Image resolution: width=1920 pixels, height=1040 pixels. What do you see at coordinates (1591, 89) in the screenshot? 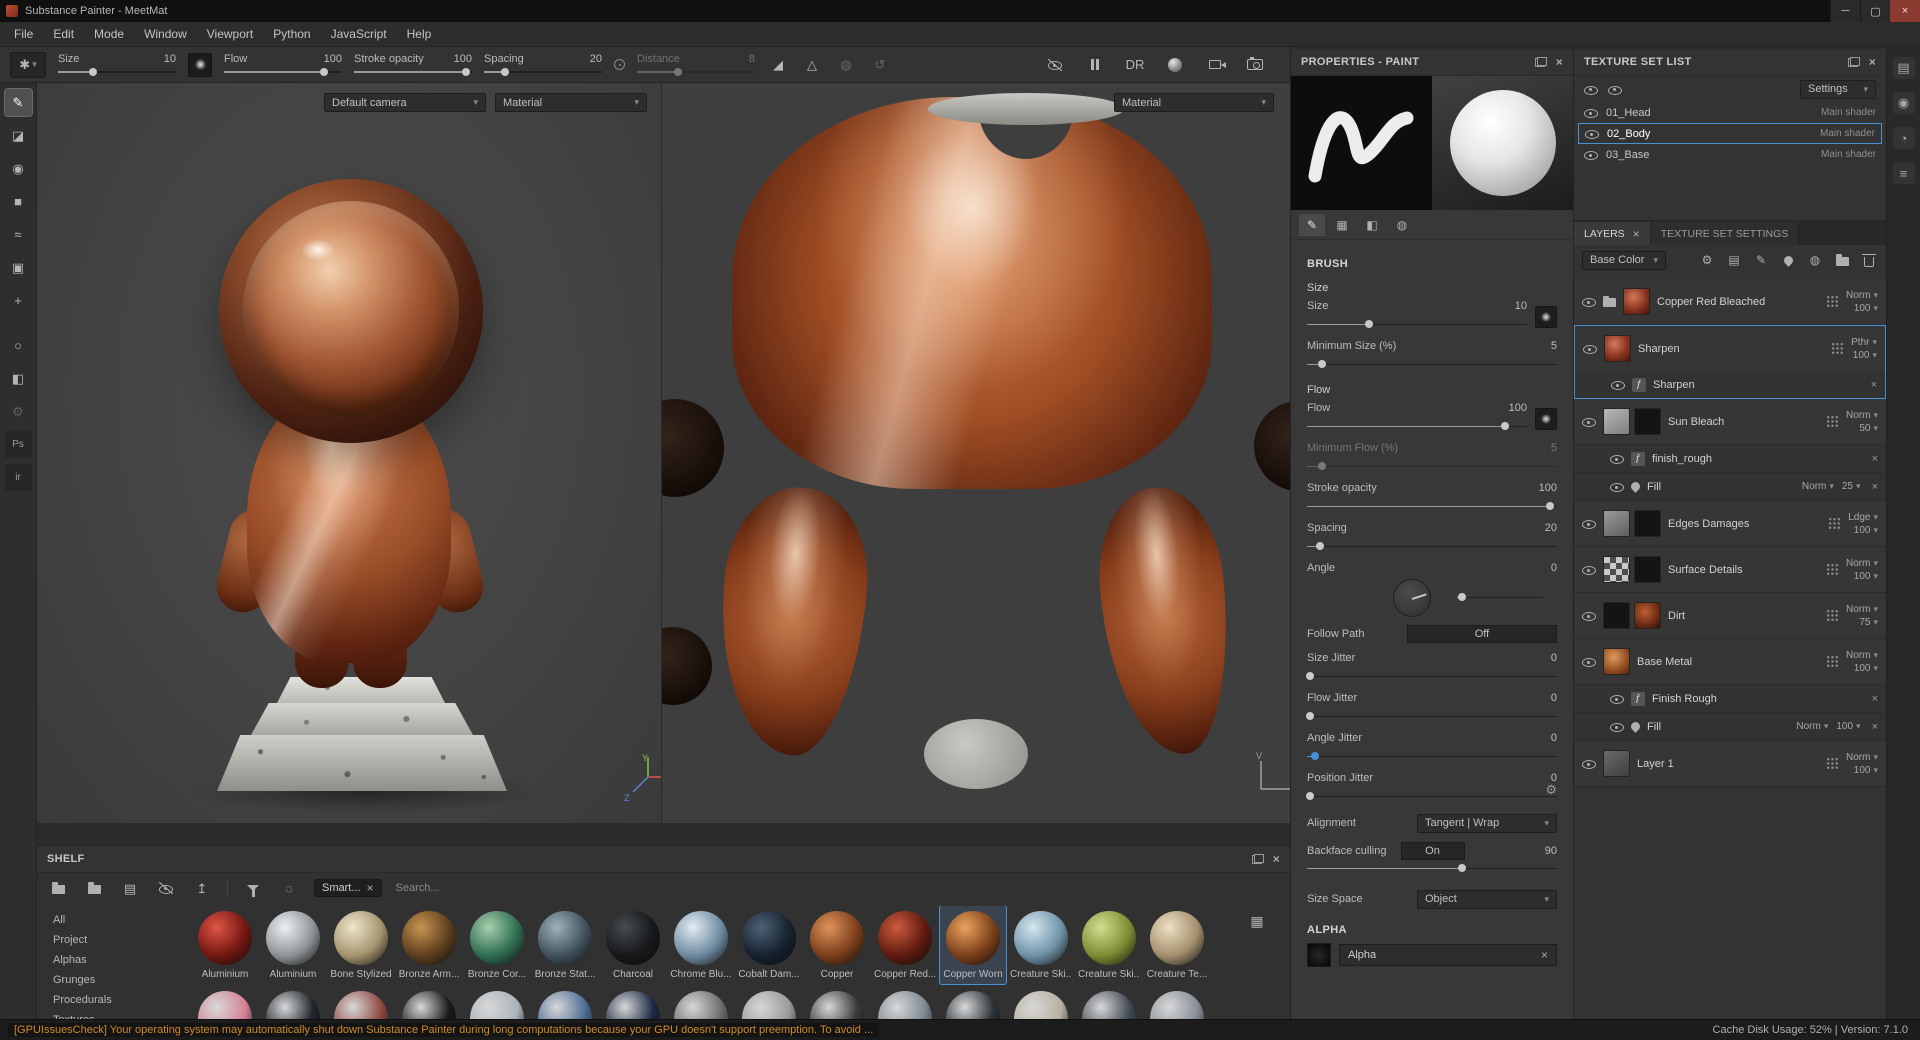
I see `visibility-all-icon` at bounding box center [1591, 89].